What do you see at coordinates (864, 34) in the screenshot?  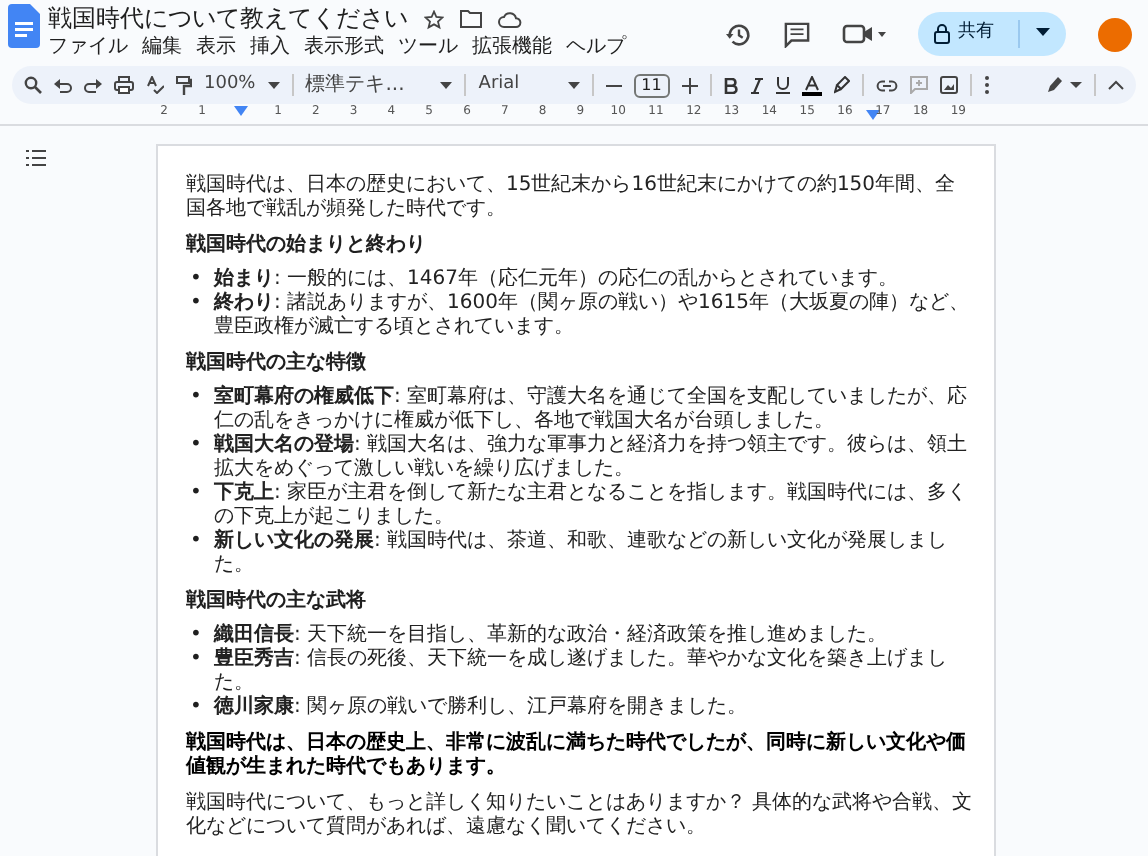 I see `video-camera-icon` at bounding box center [864, 34].